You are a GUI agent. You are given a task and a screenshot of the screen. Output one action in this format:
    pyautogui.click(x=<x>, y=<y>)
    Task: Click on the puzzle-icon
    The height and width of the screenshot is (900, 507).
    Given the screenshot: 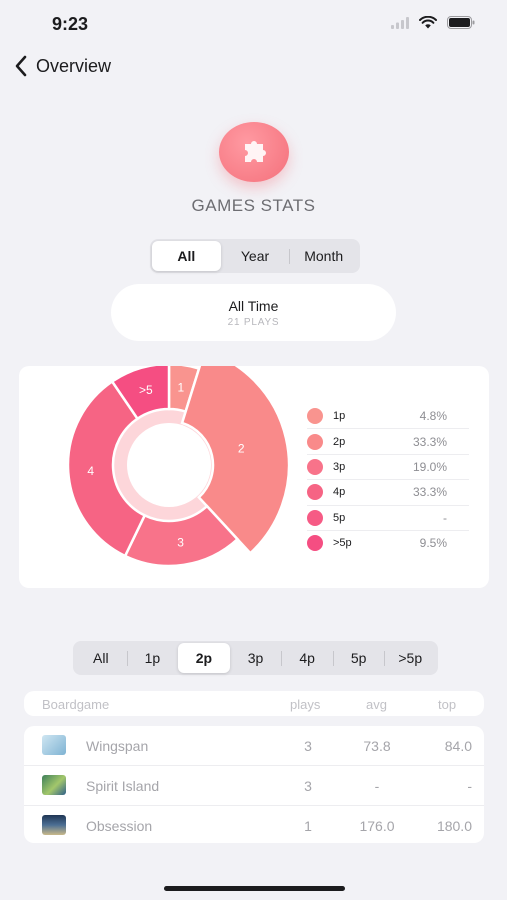 What is the action you would take?
    pyautogui.click(x=255, y=151)
    